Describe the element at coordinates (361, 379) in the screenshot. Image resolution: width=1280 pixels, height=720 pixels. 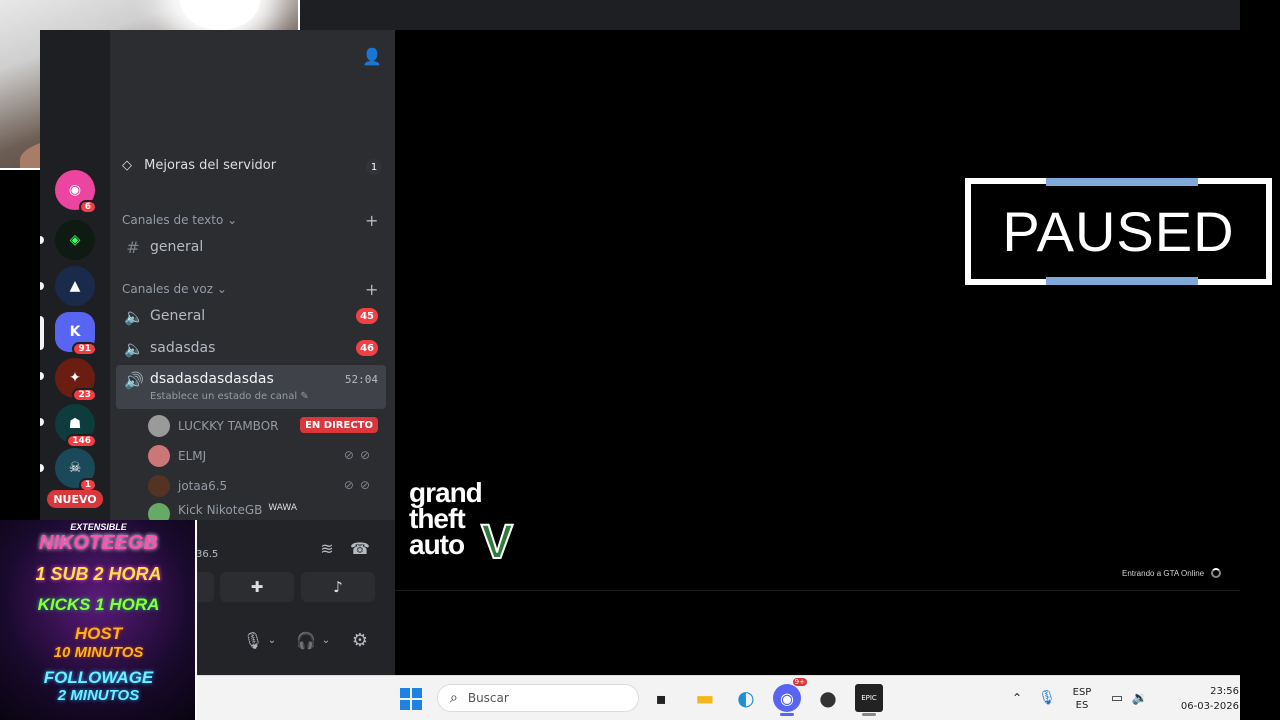
I see `call-timer: 52:04` at that location.